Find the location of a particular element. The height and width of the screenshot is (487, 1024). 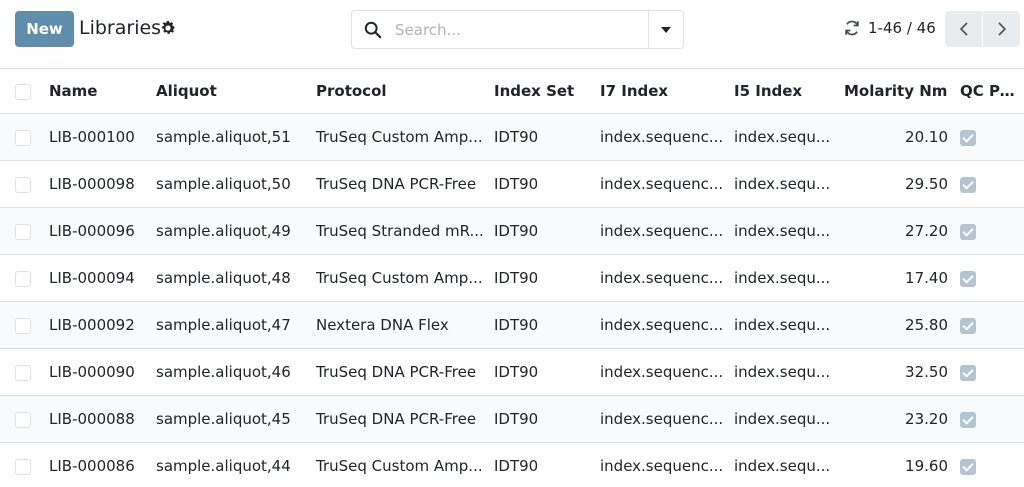

cell-aliquot: sample.aliquot,46 is located at coordinates (236, 372).